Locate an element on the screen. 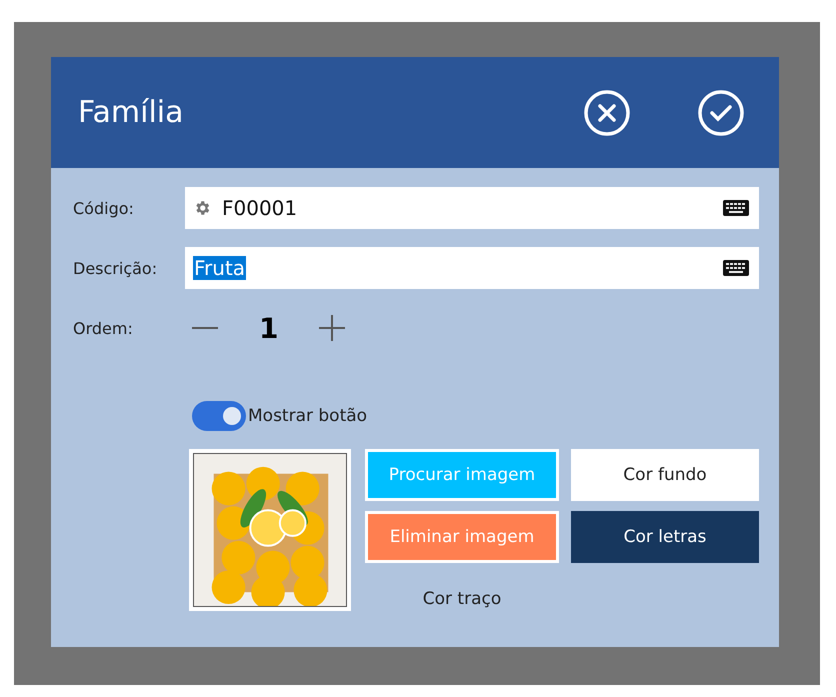 This screenshot has height=697, width=836. minus-icon is located at coordinates (205, 328).